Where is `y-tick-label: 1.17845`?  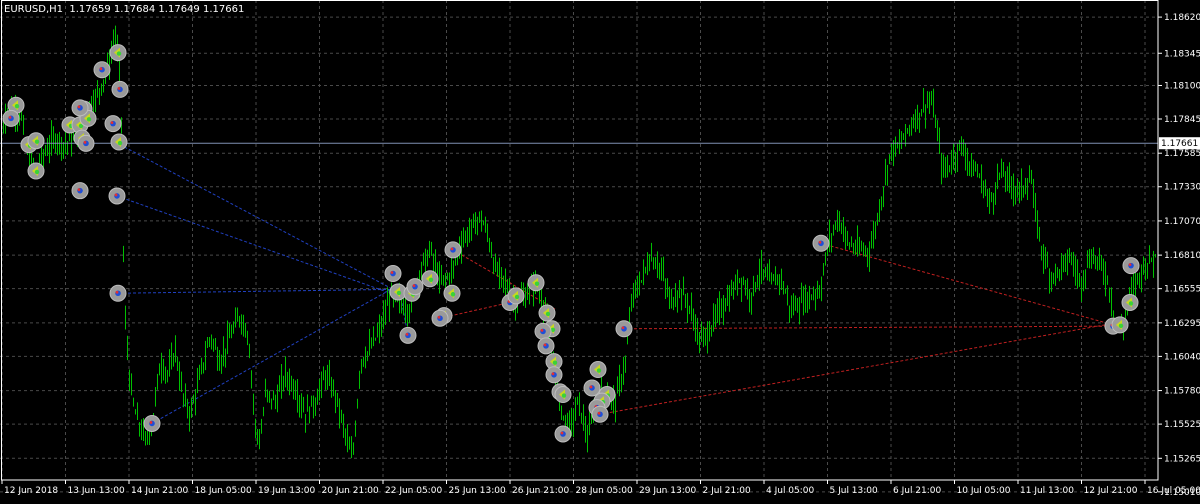
y-tick-label: 1.17845 is located at coordinates (1182, 120).